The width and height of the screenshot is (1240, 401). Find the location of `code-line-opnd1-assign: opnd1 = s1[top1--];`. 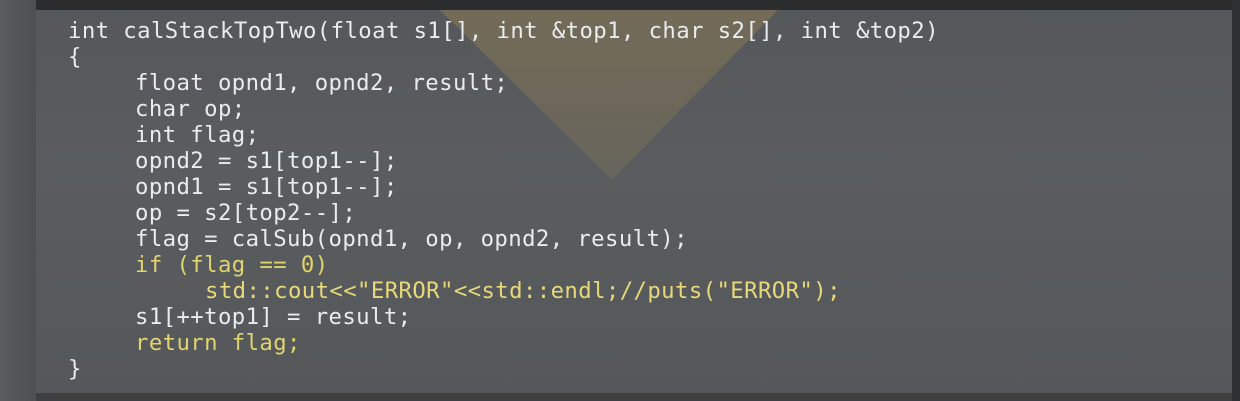

code-line-opnd1-assign: opnd1 = s1[top1--]; is located at coordinates (266, 187).